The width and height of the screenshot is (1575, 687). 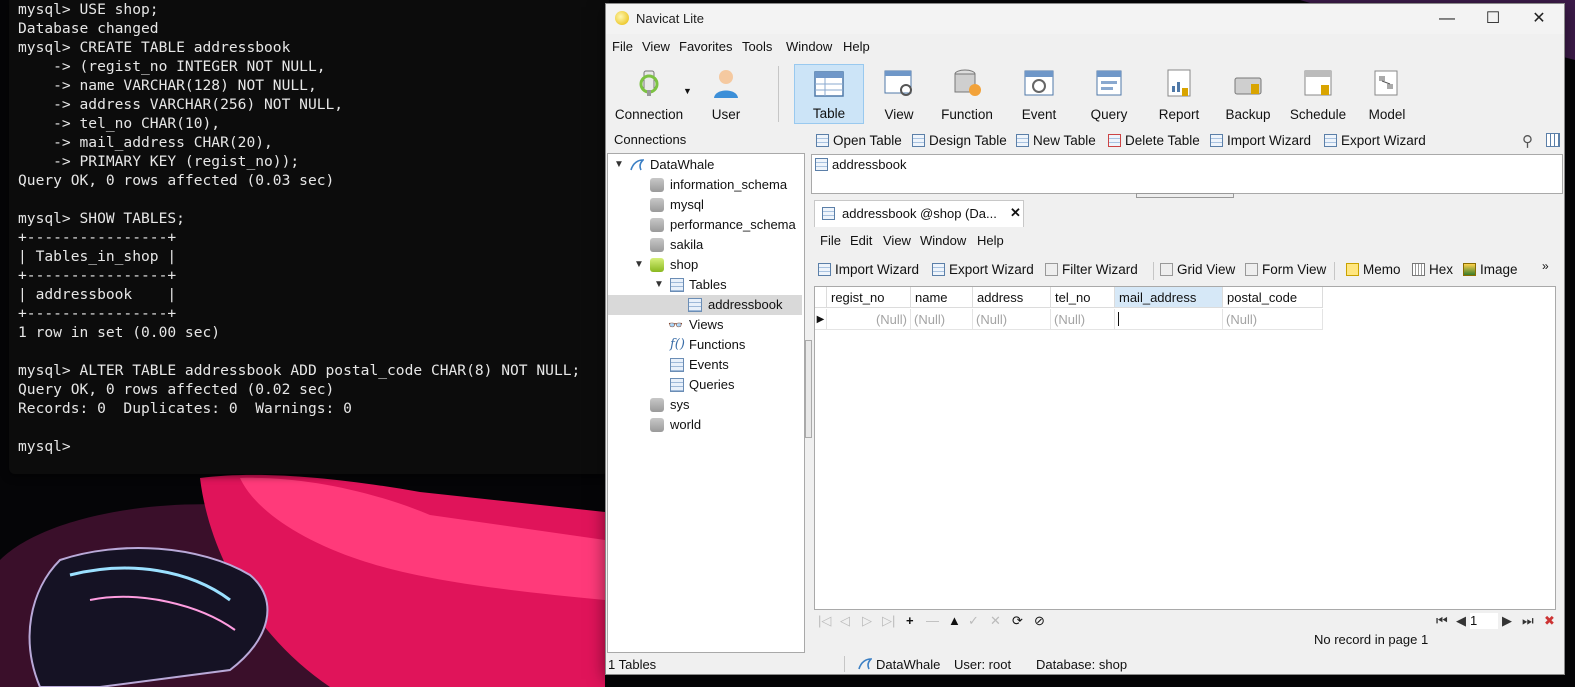 What do you see at coordinates (1442, 621) in the screenshot?
I see `first-page-icon: ⏮` at bounding box center [1442, 621].